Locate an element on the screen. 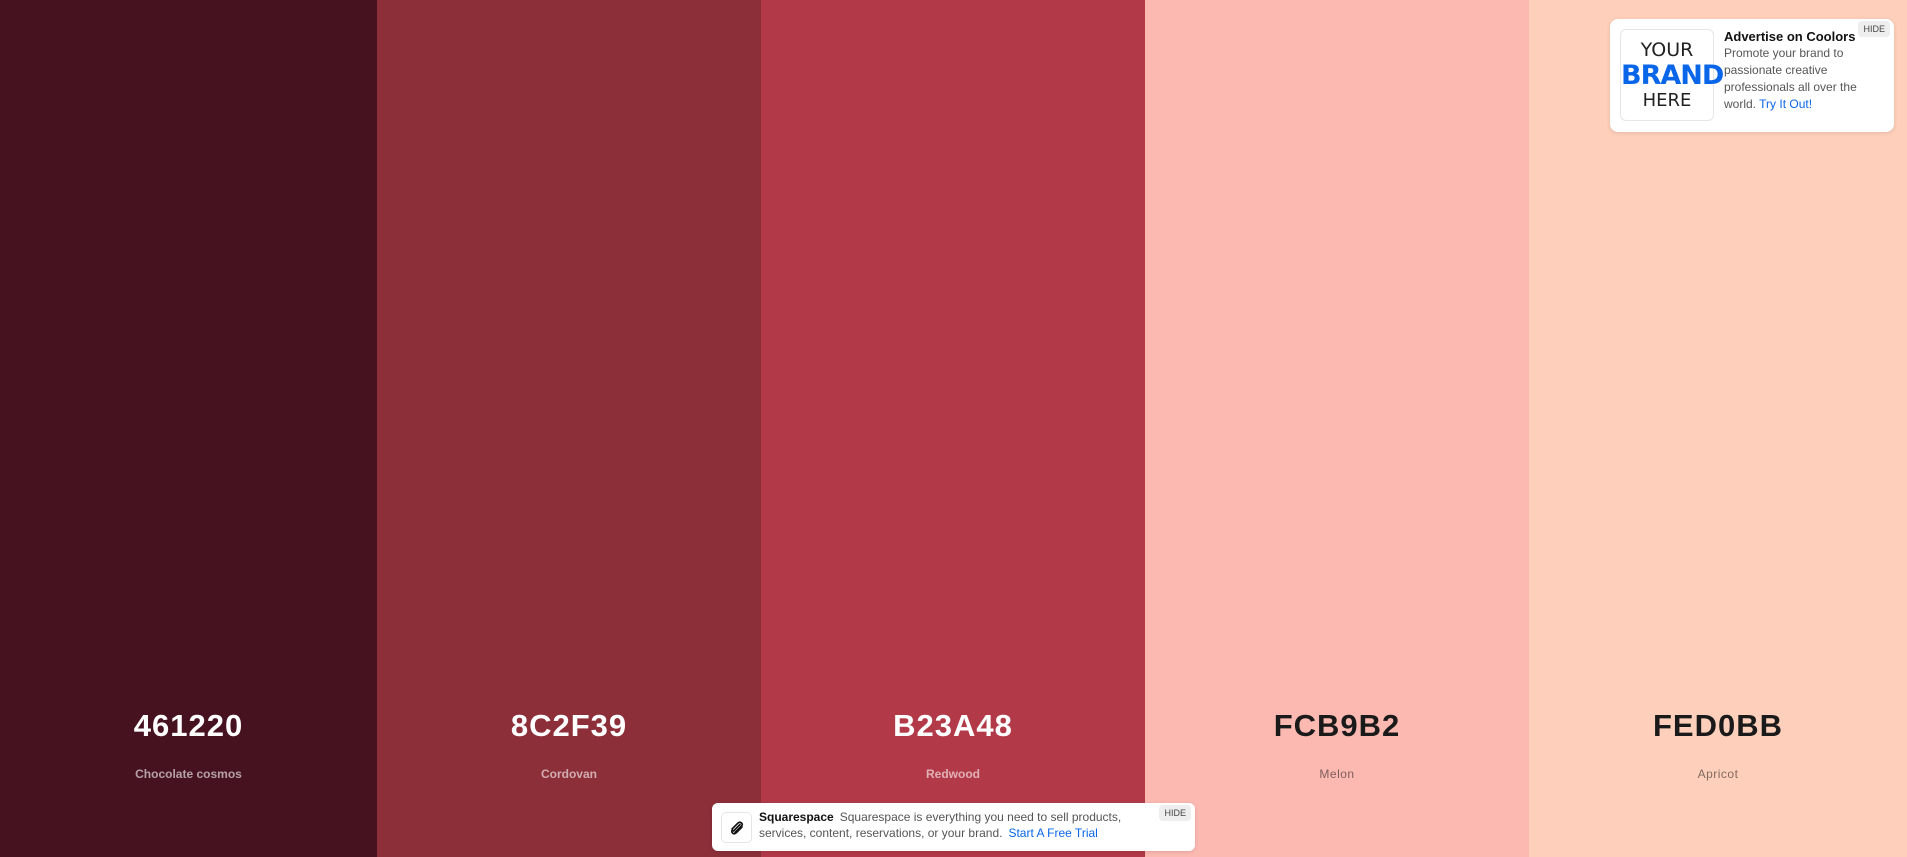  swatch-hex: B23A48 is located at coordinates (953, 726).